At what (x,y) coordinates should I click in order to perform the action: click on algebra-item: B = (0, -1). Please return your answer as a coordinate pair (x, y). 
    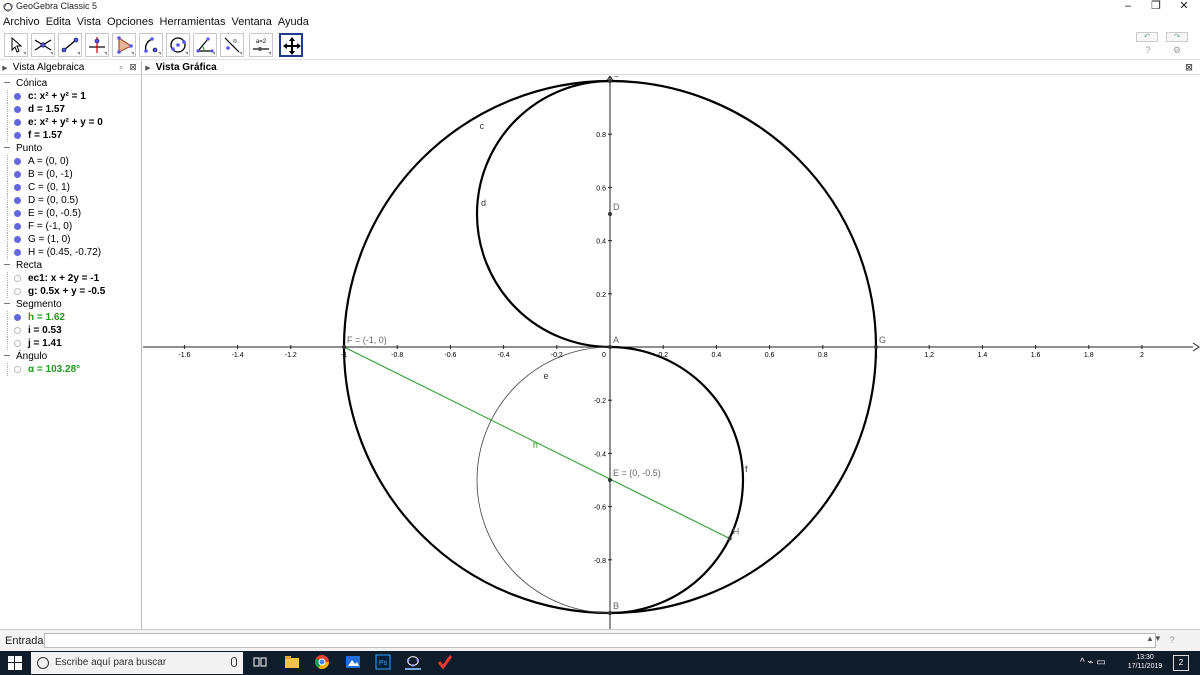
    Looking at the image, I should click on (71, 174).